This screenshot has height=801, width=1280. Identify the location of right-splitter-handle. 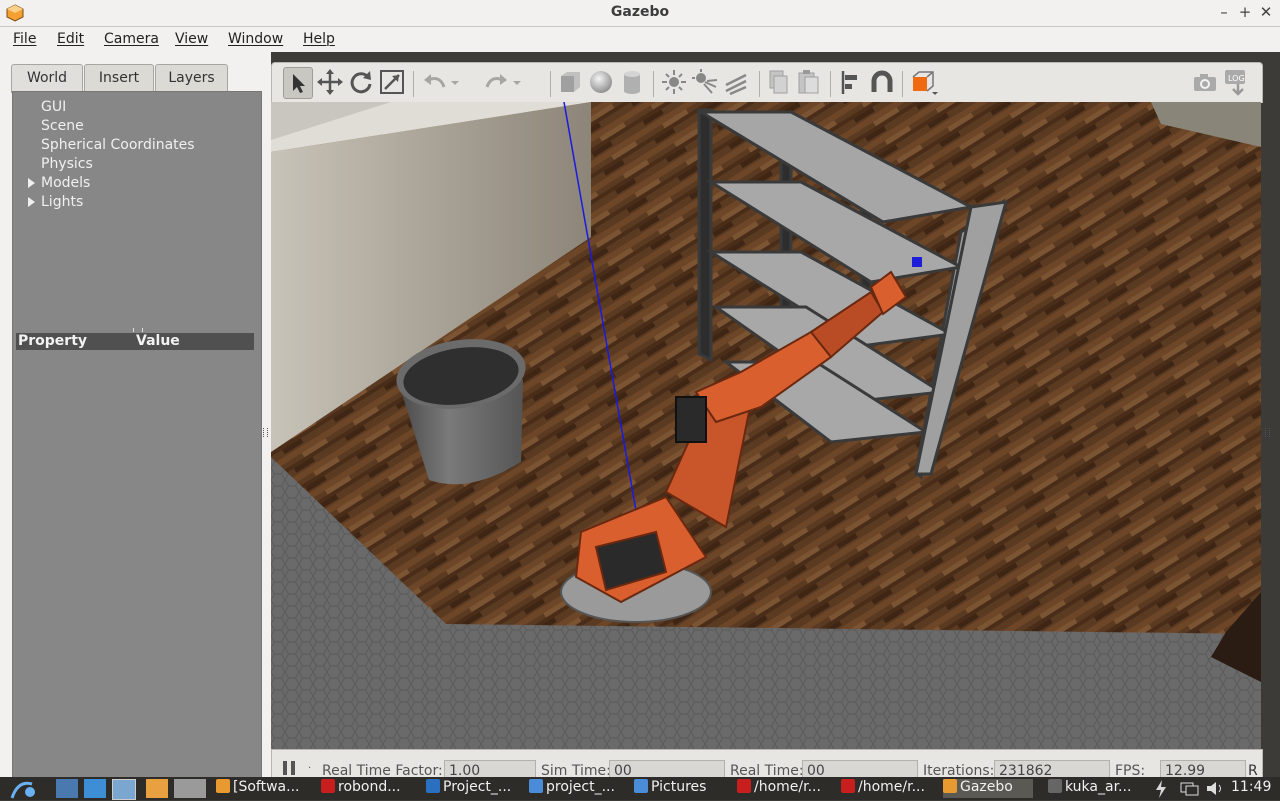
(1267, 432).